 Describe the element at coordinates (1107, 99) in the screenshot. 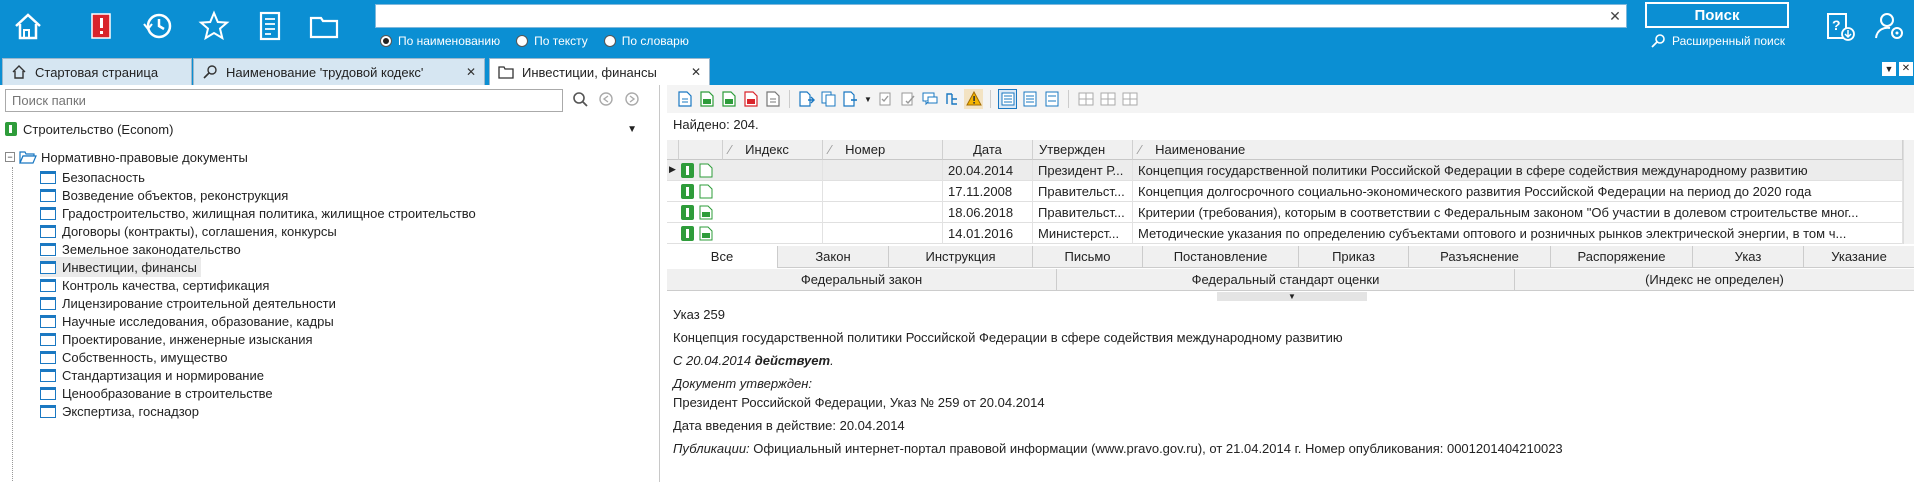

I see `grid-view-alt-icon` at that location.